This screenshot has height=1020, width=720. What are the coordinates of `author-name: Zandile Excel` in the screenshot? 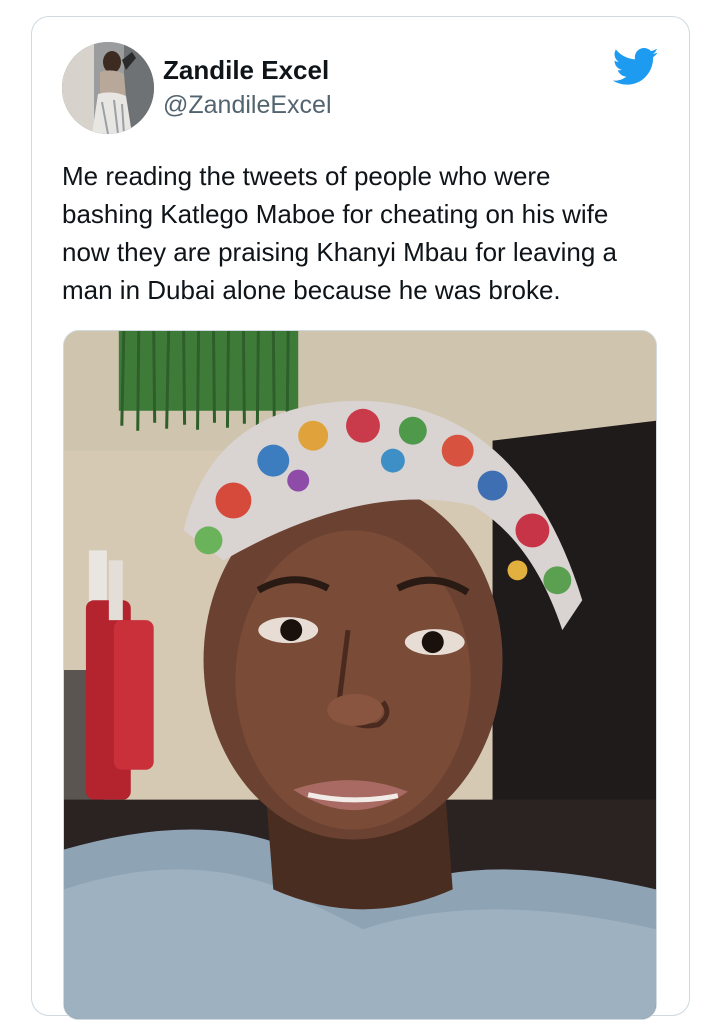 It's located at (246, 70).